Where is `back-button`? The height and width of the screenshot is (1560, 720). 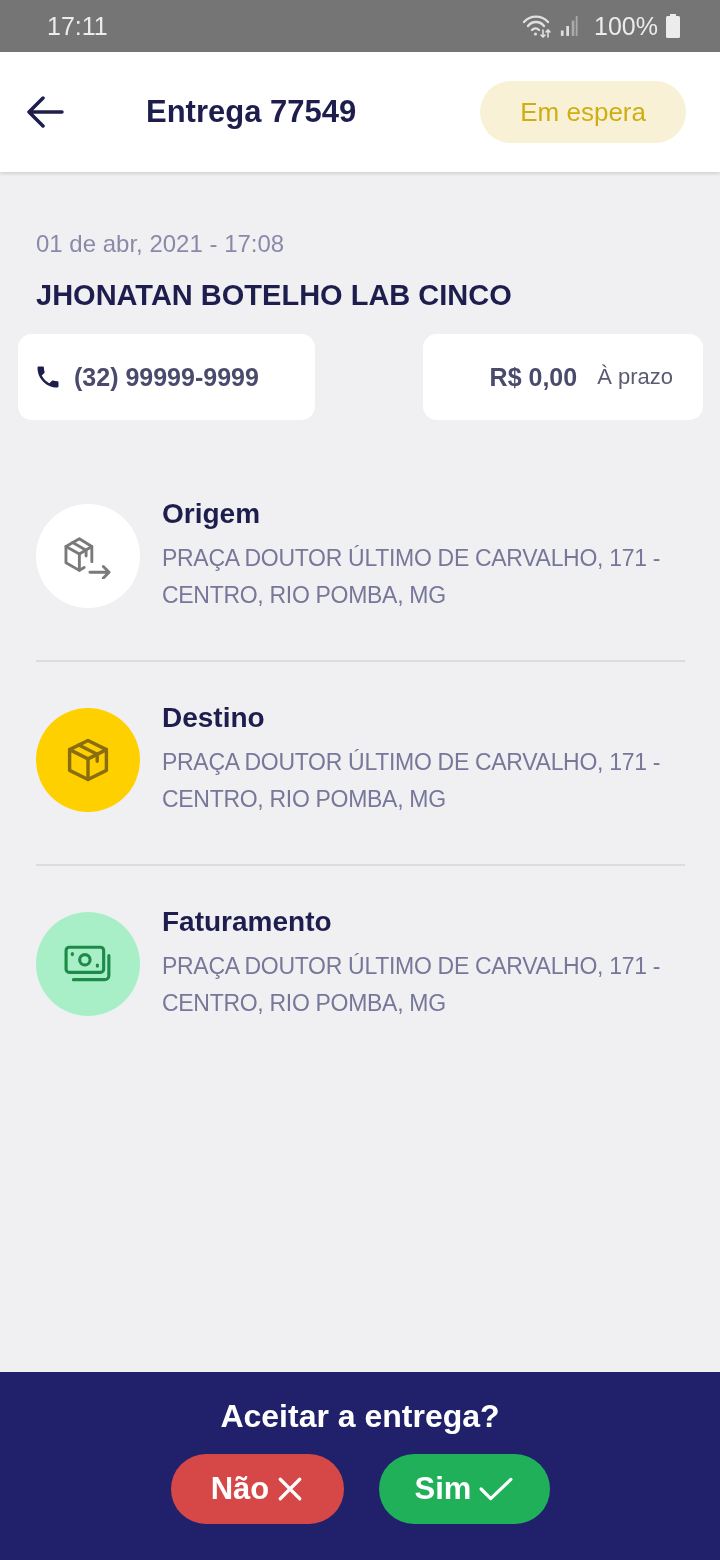 back-button is located at coordinates (45, 112).